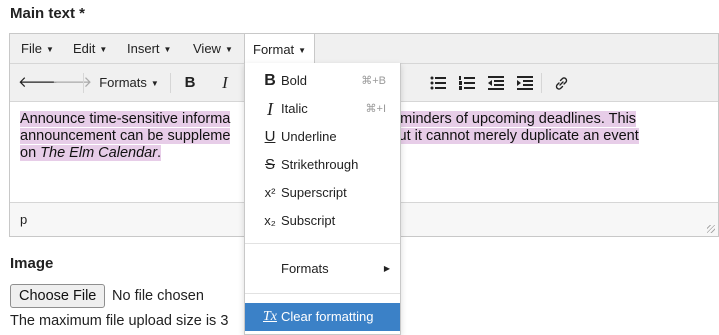 The image size is (719, 335). I want to click on numbered-list-icon, so click(467, 83).